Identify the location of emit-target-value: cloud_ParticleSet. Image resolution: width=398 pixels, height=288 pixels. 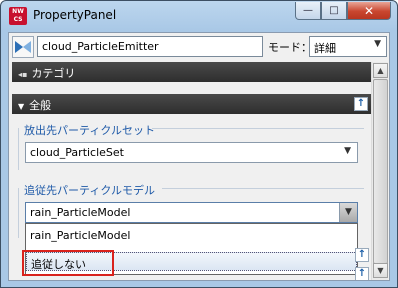
(77, 152).